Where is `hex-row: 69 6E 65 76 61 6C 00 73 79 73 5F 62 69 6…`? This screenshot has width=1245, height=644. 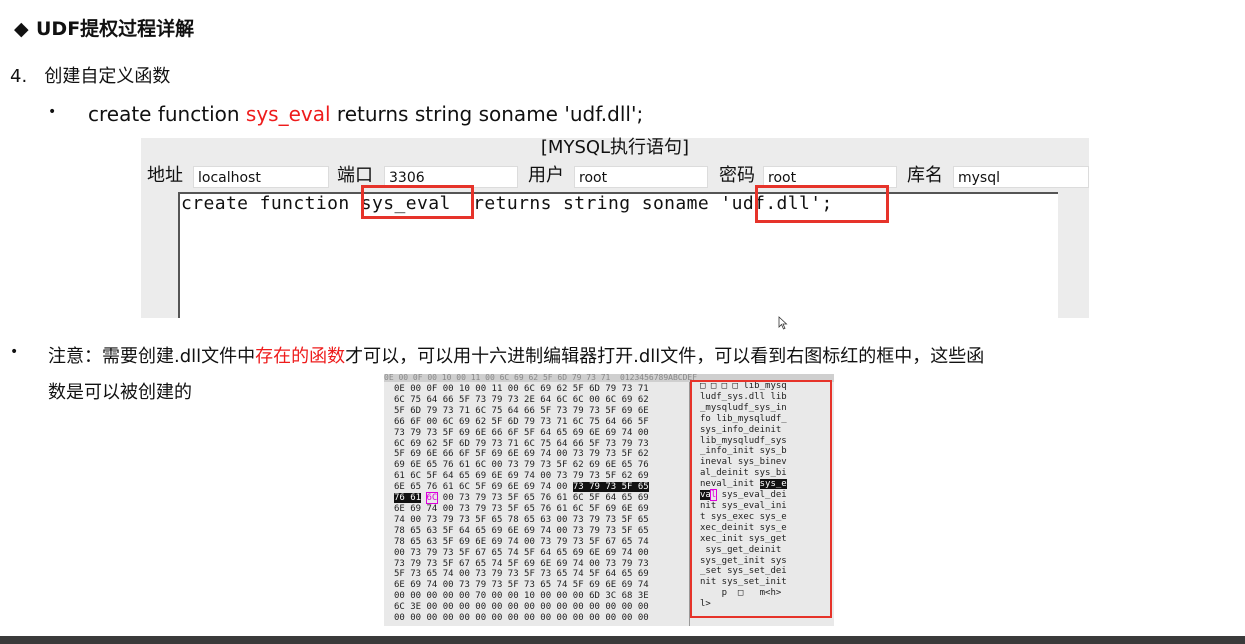 hex-row: 69 6E 65 76 61 6C 00 73 79 73 5F 62 69 6… is located at coordinates (521, 465).